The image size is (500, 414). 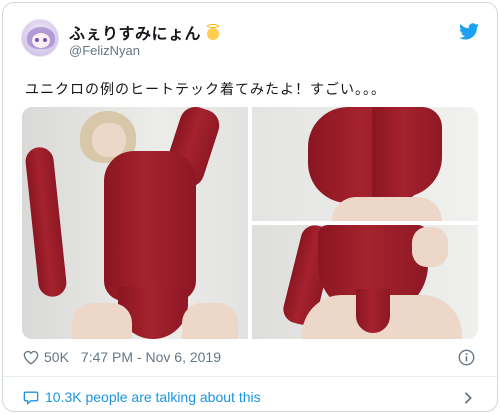 I want to click on info-icon, so click(x=466, y=357).